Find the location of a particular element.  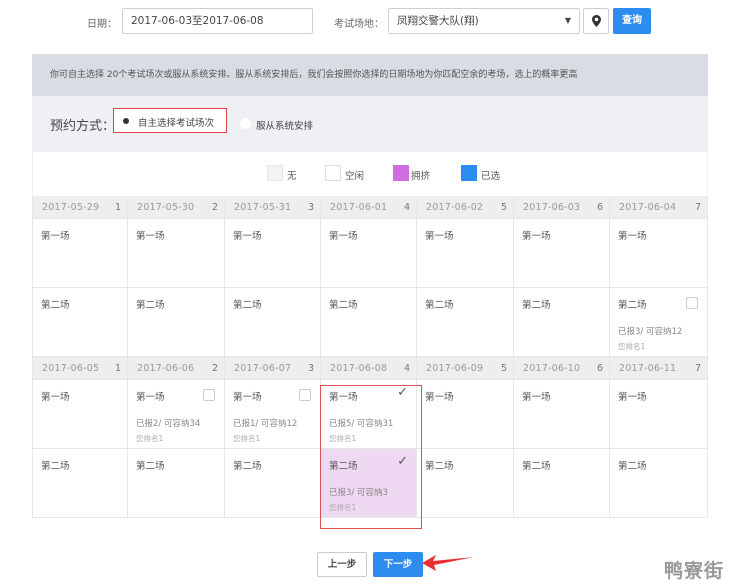

query-button: 查询 is located at coordinates (632, 21).